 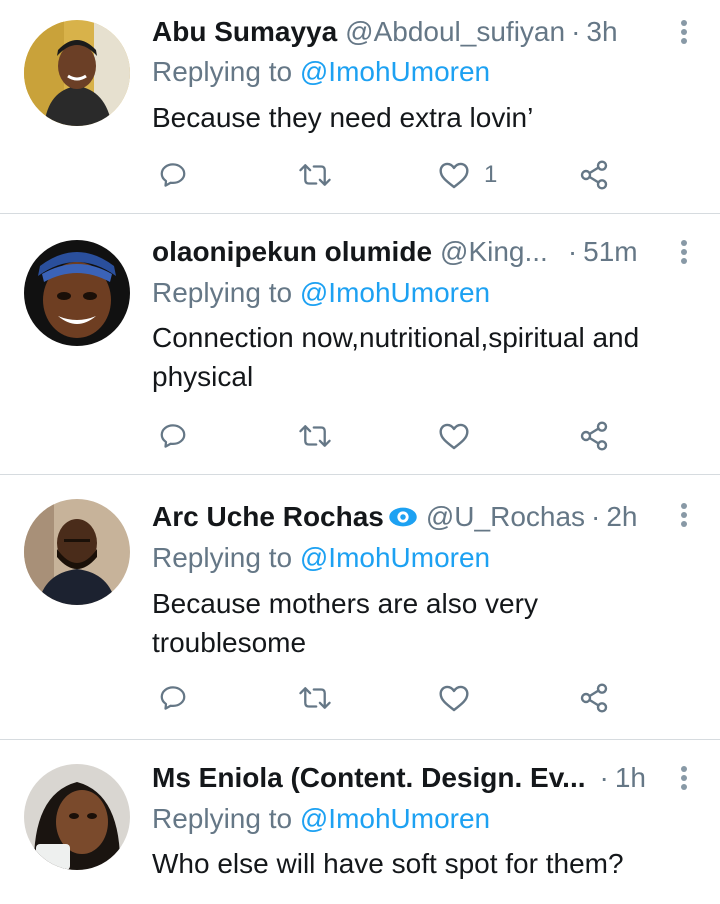 I want to click on user-handle: @U_Rochas, so click(x=505, y=517).